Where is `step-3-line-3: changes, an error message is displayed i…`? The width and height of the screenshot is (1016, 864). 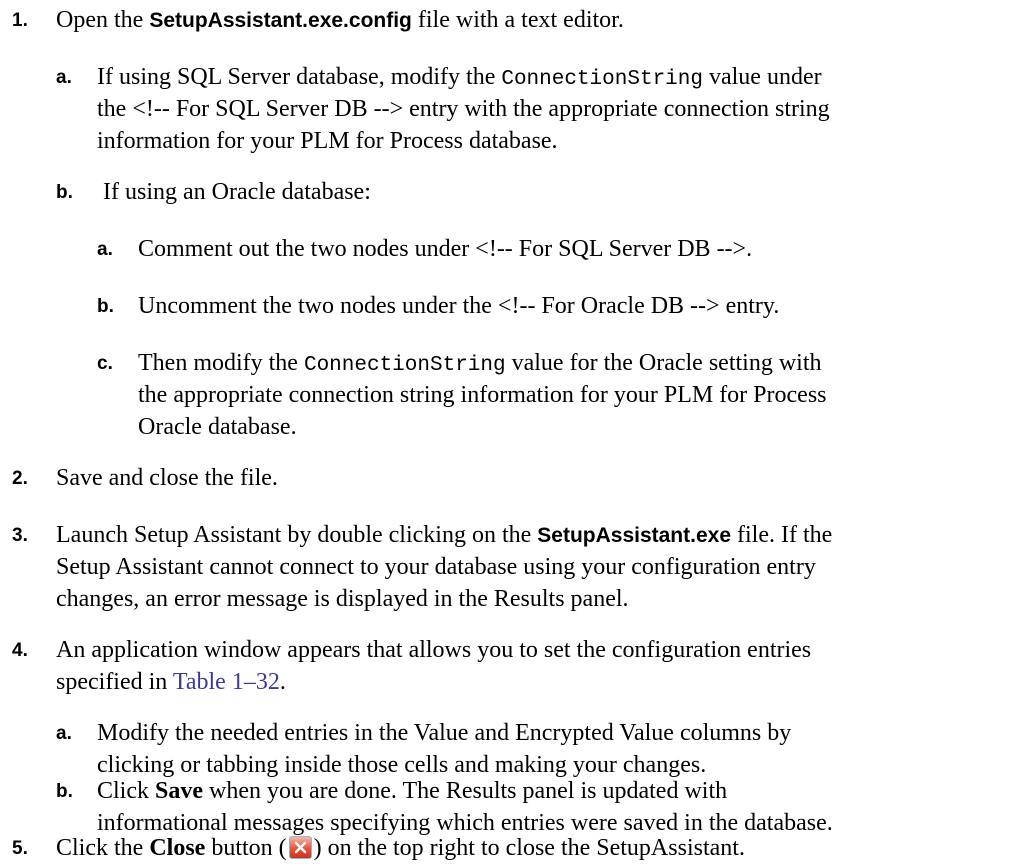 step-3-line-3: changes, an error message is displayed i… is located at coordinates (342, 599).